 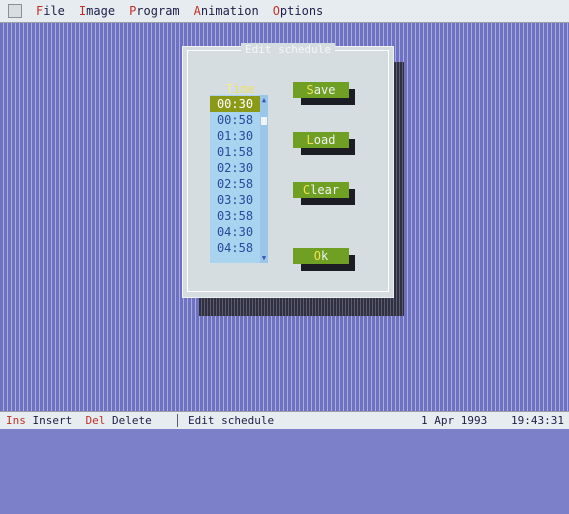 I want to click on menu-program: Program, so click(x=154, y=11).